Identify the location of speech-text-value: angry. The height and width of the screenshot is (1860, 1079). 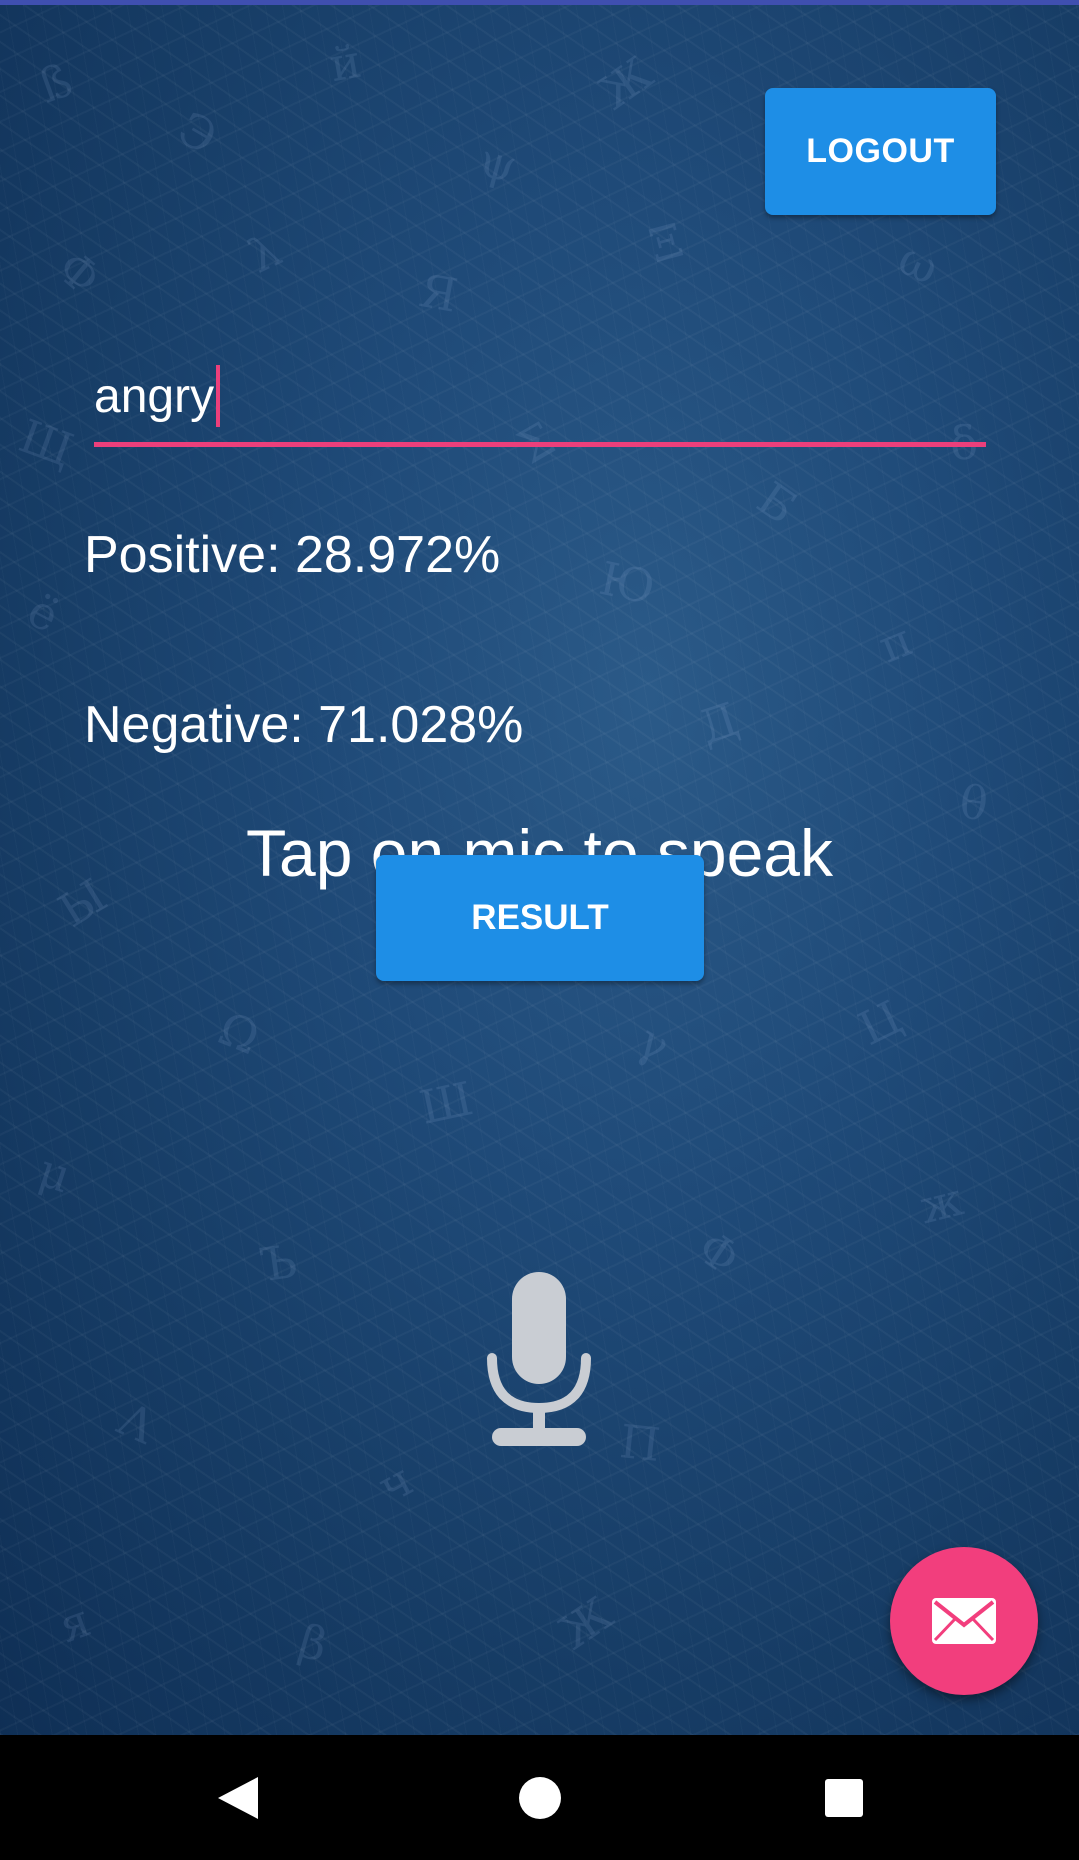
(157, 396).